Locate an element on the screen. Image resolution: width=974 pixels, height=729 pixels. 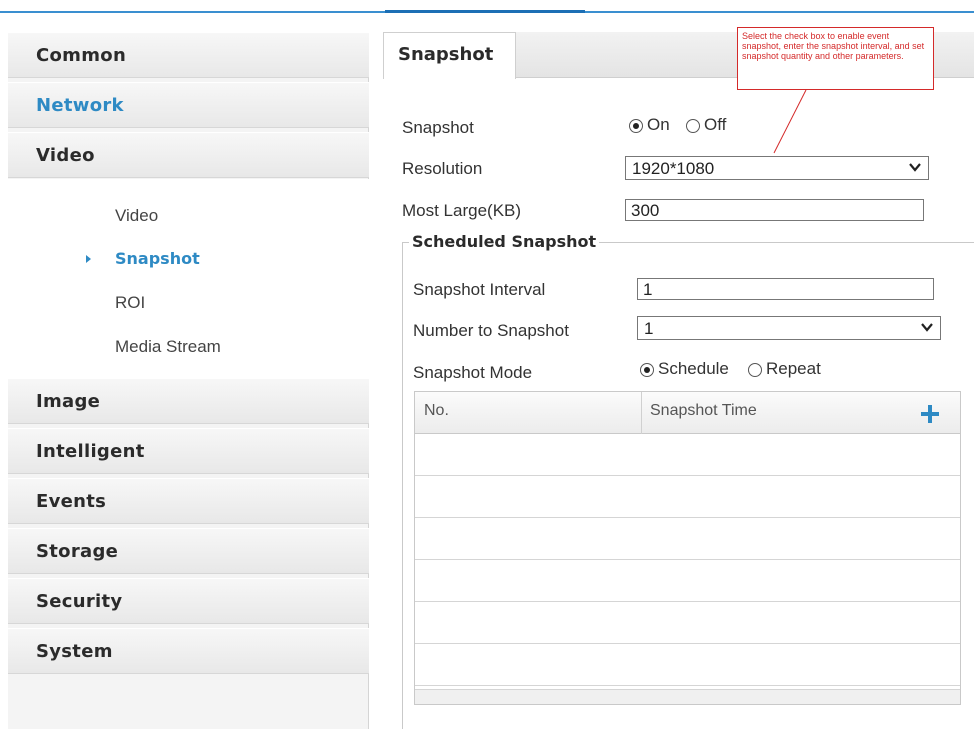
submenu-item-roi: ROI is located at coordinates (188, 303).